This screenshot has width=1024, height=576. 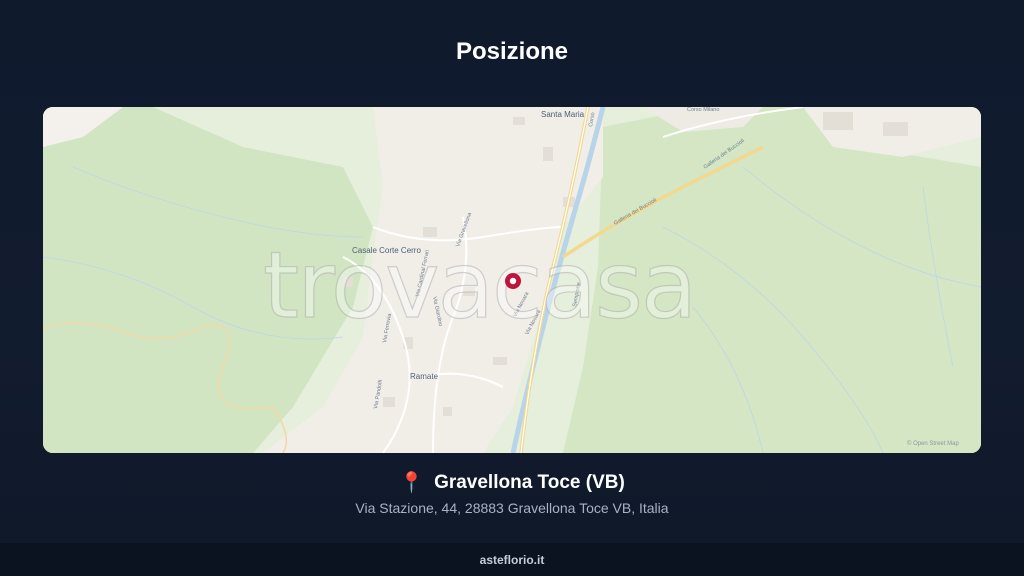 What do you see at coordinates (412, 483) in the screenshot?
I see `round-pushpin-icon: 📍` at bounding box center [412, 483].